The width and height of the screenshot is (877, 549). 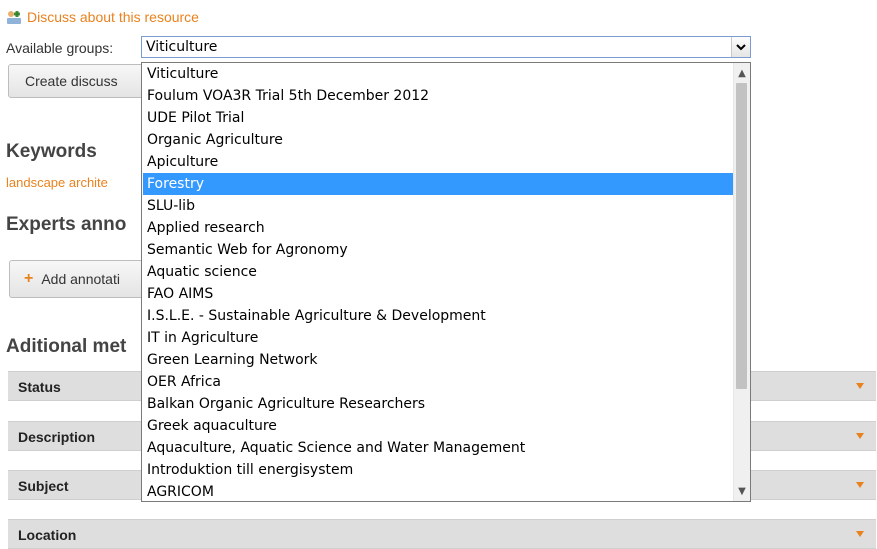 I want to click on dropdown-option: Forestry, so click(x=439, y=184).